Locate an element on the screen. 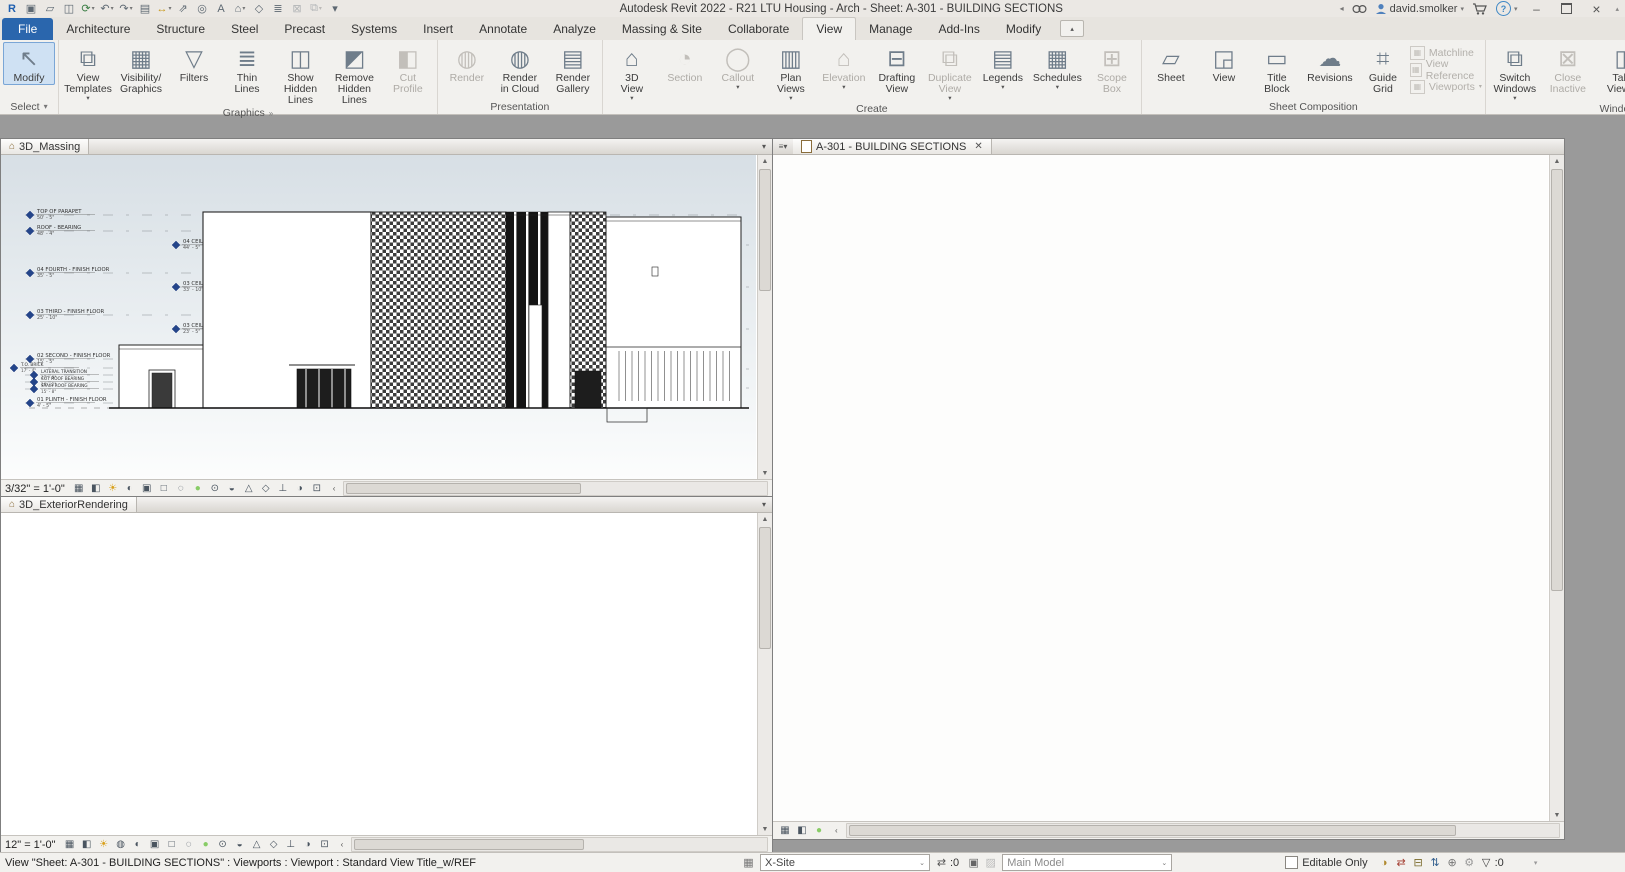 This screenshot has width=1625, height=872. unlocked-3d-view-icon: ⊙ is located at coordinates (223, 845).